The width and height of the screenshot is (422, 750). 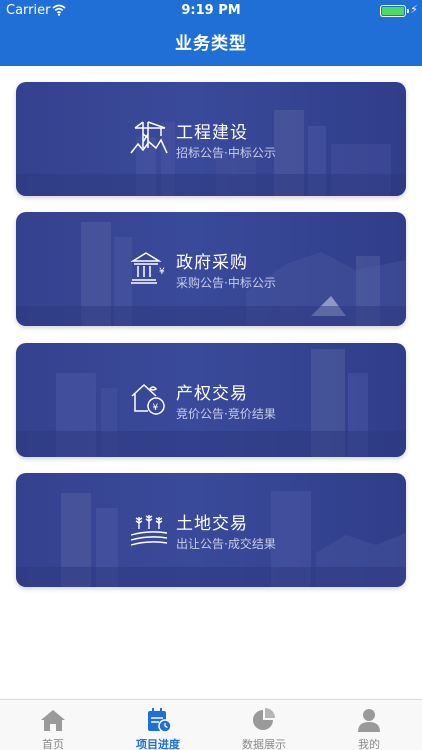 I want to click on tab-bar: 首页 项目进度 数据展示 我的, so click(x=211, y=724).